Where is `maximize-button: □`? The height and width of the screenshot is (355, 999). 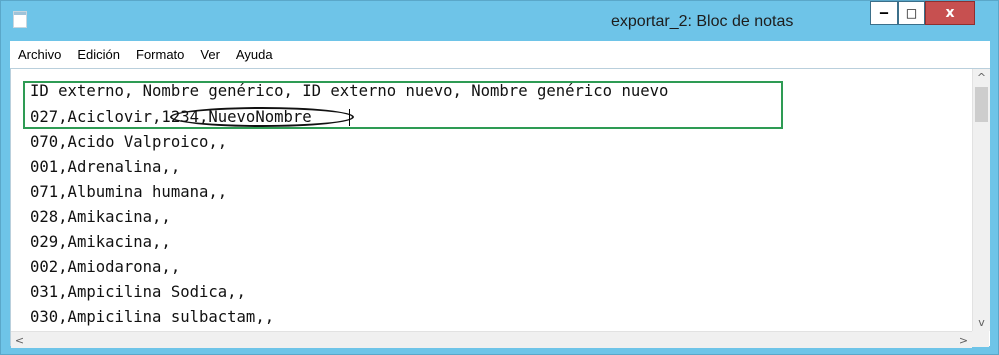
maximize-button: □ is located at coordinates (911, 13).